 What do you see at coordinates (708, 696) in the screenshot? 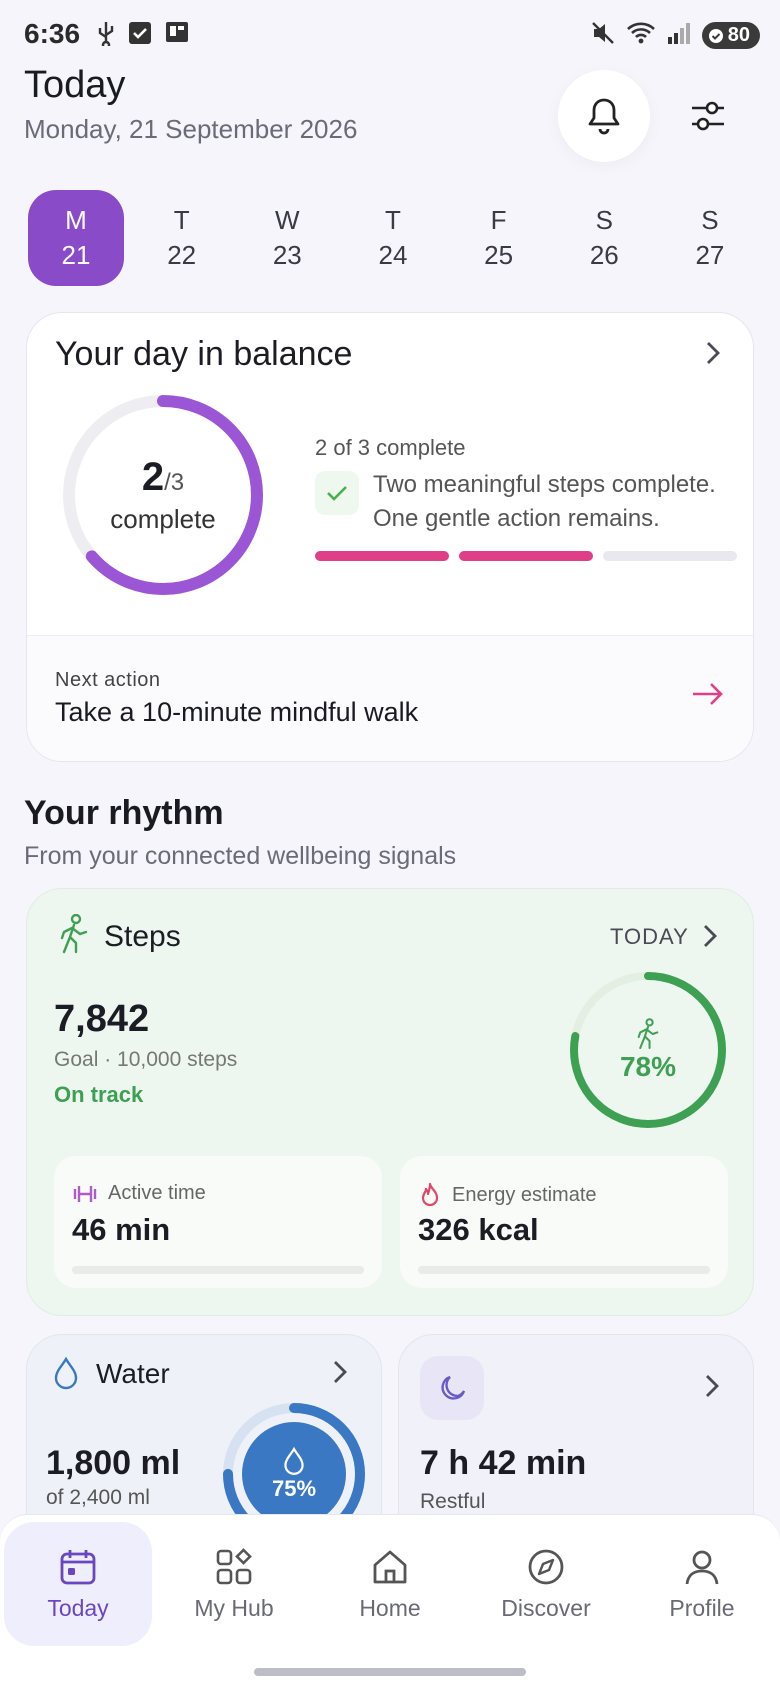
I see `arrow-right-icon` at bounding box center [708, 696].